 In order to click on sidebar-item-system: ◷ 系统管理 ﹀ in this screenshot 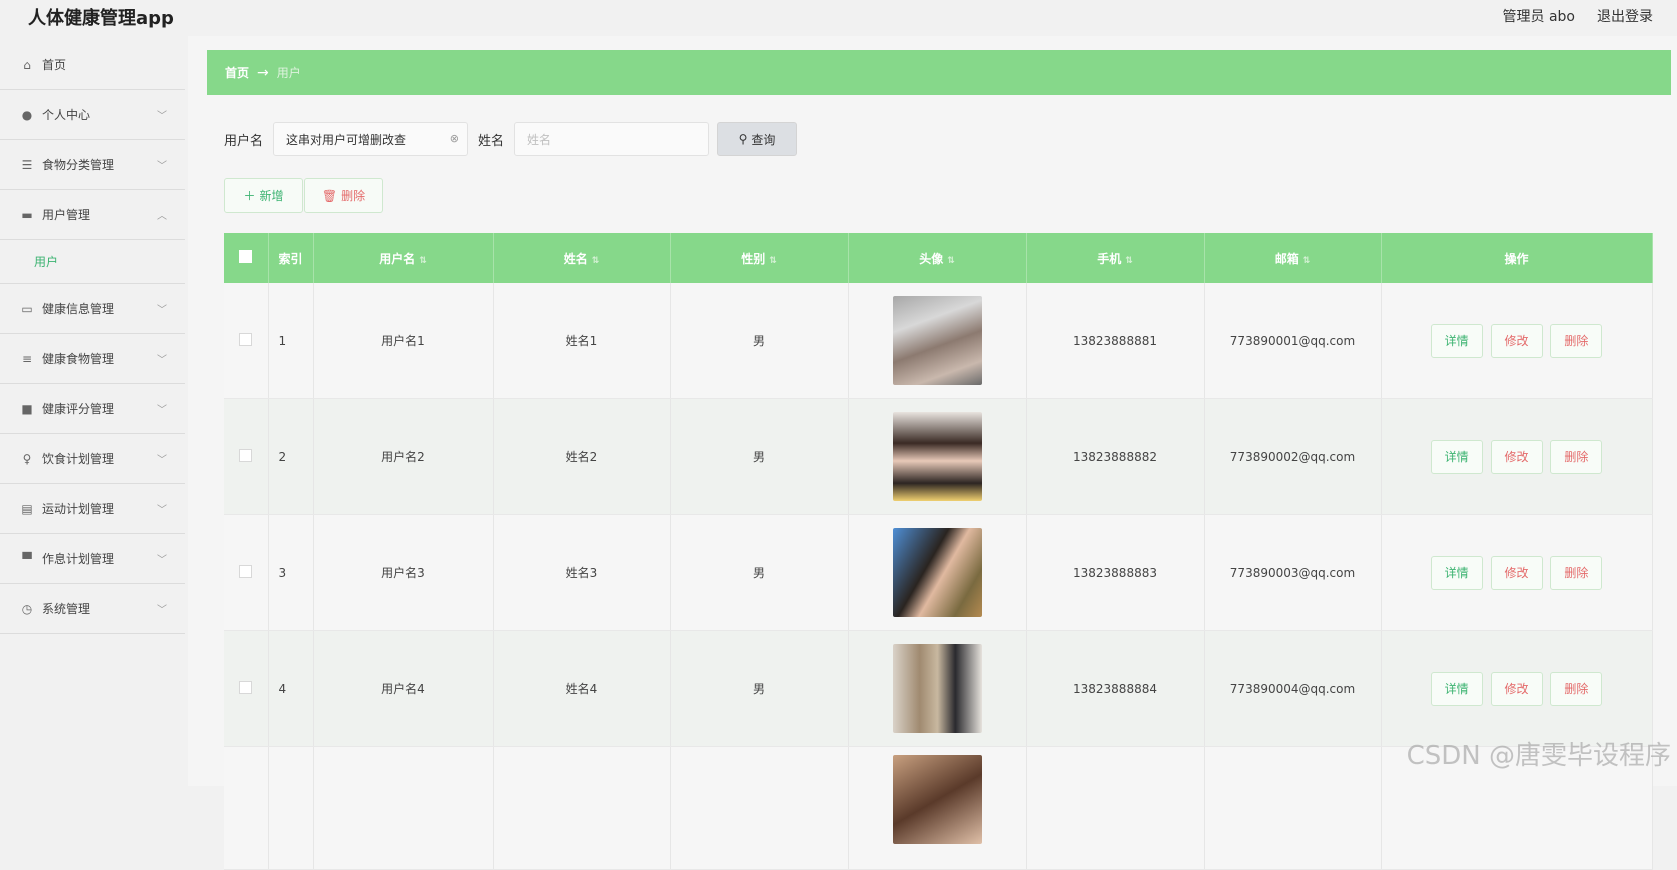, I will do `click(92, 609)`.